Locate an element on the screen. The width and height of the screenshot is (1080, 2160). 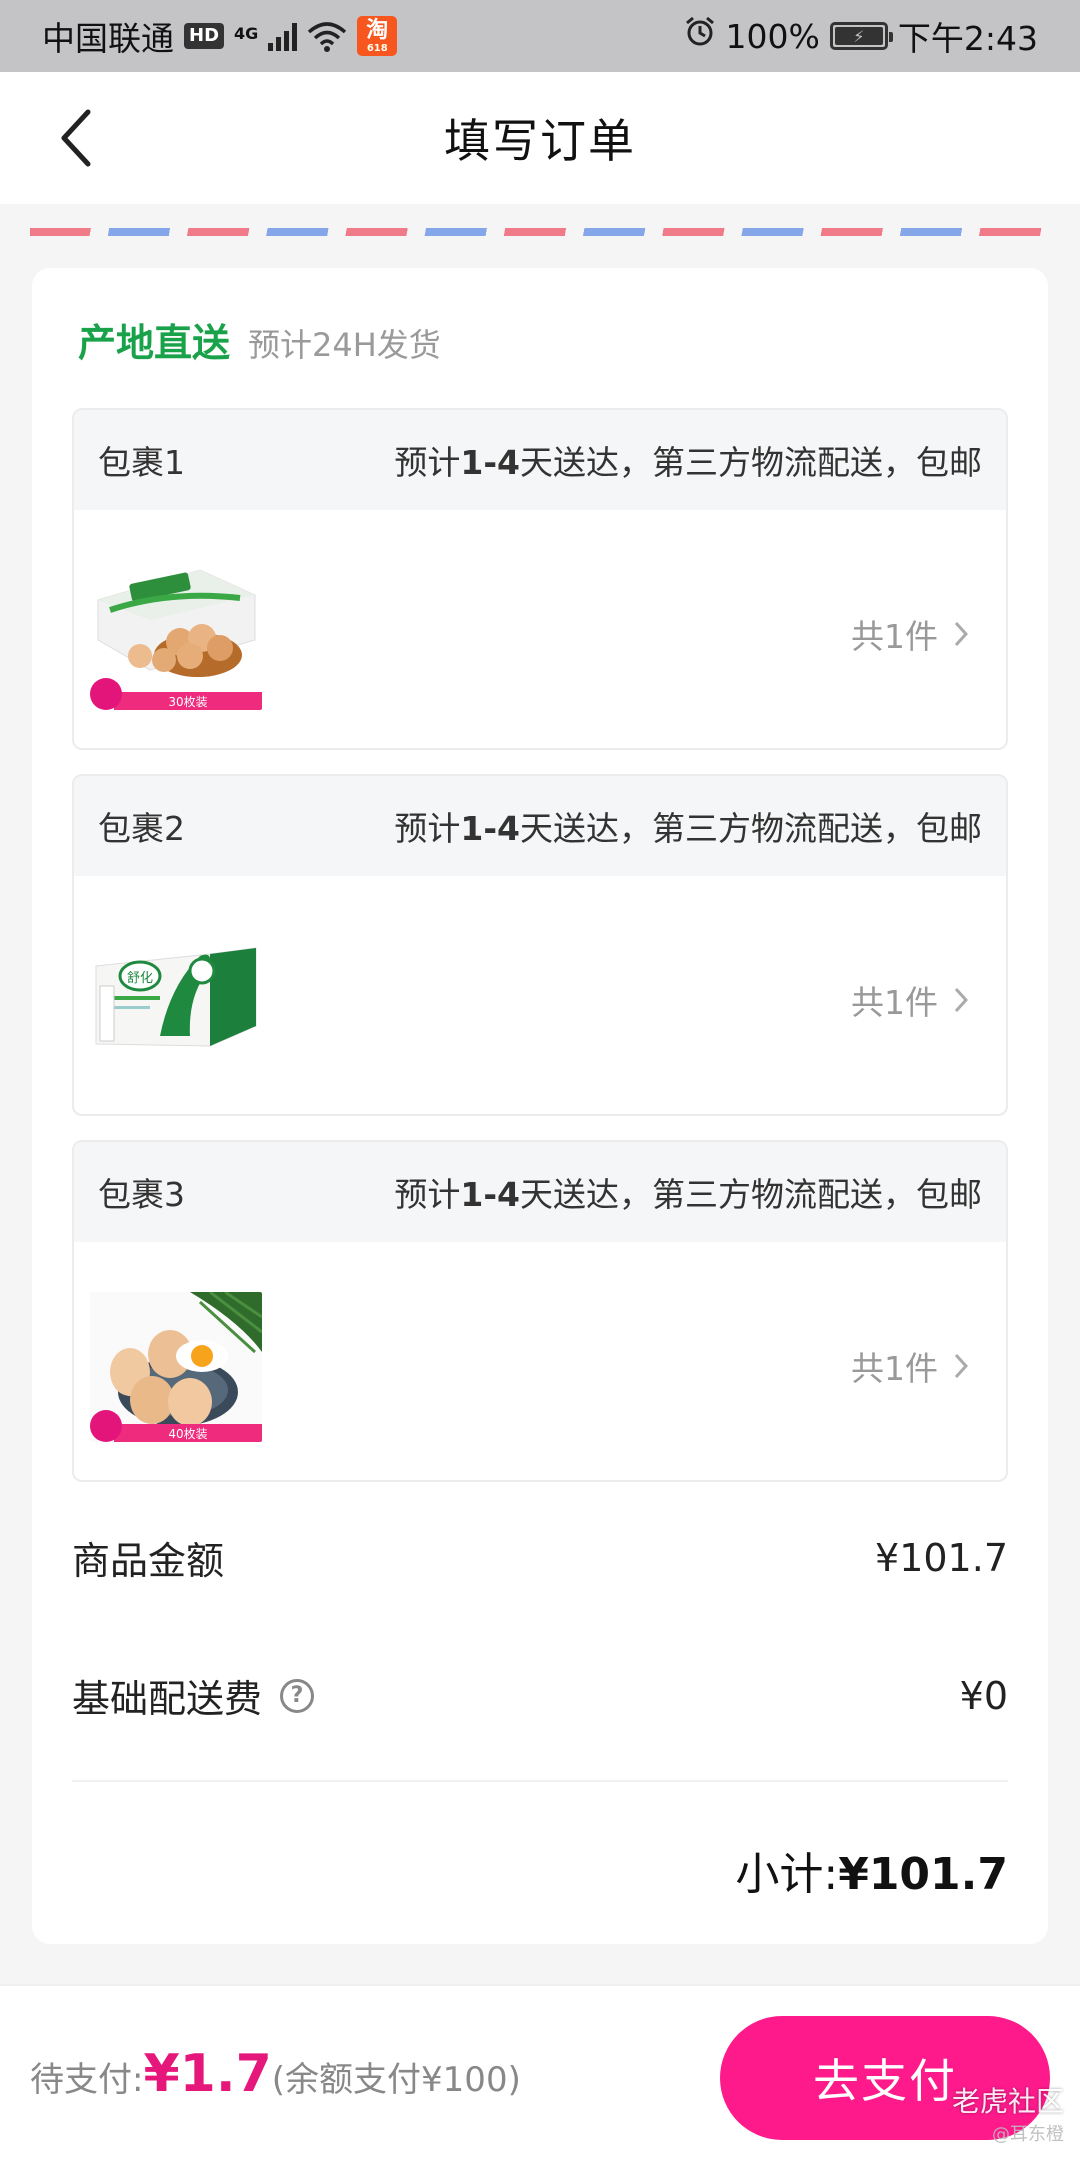
nav-bar: 填写订单 is located at coordinates (540, 138).